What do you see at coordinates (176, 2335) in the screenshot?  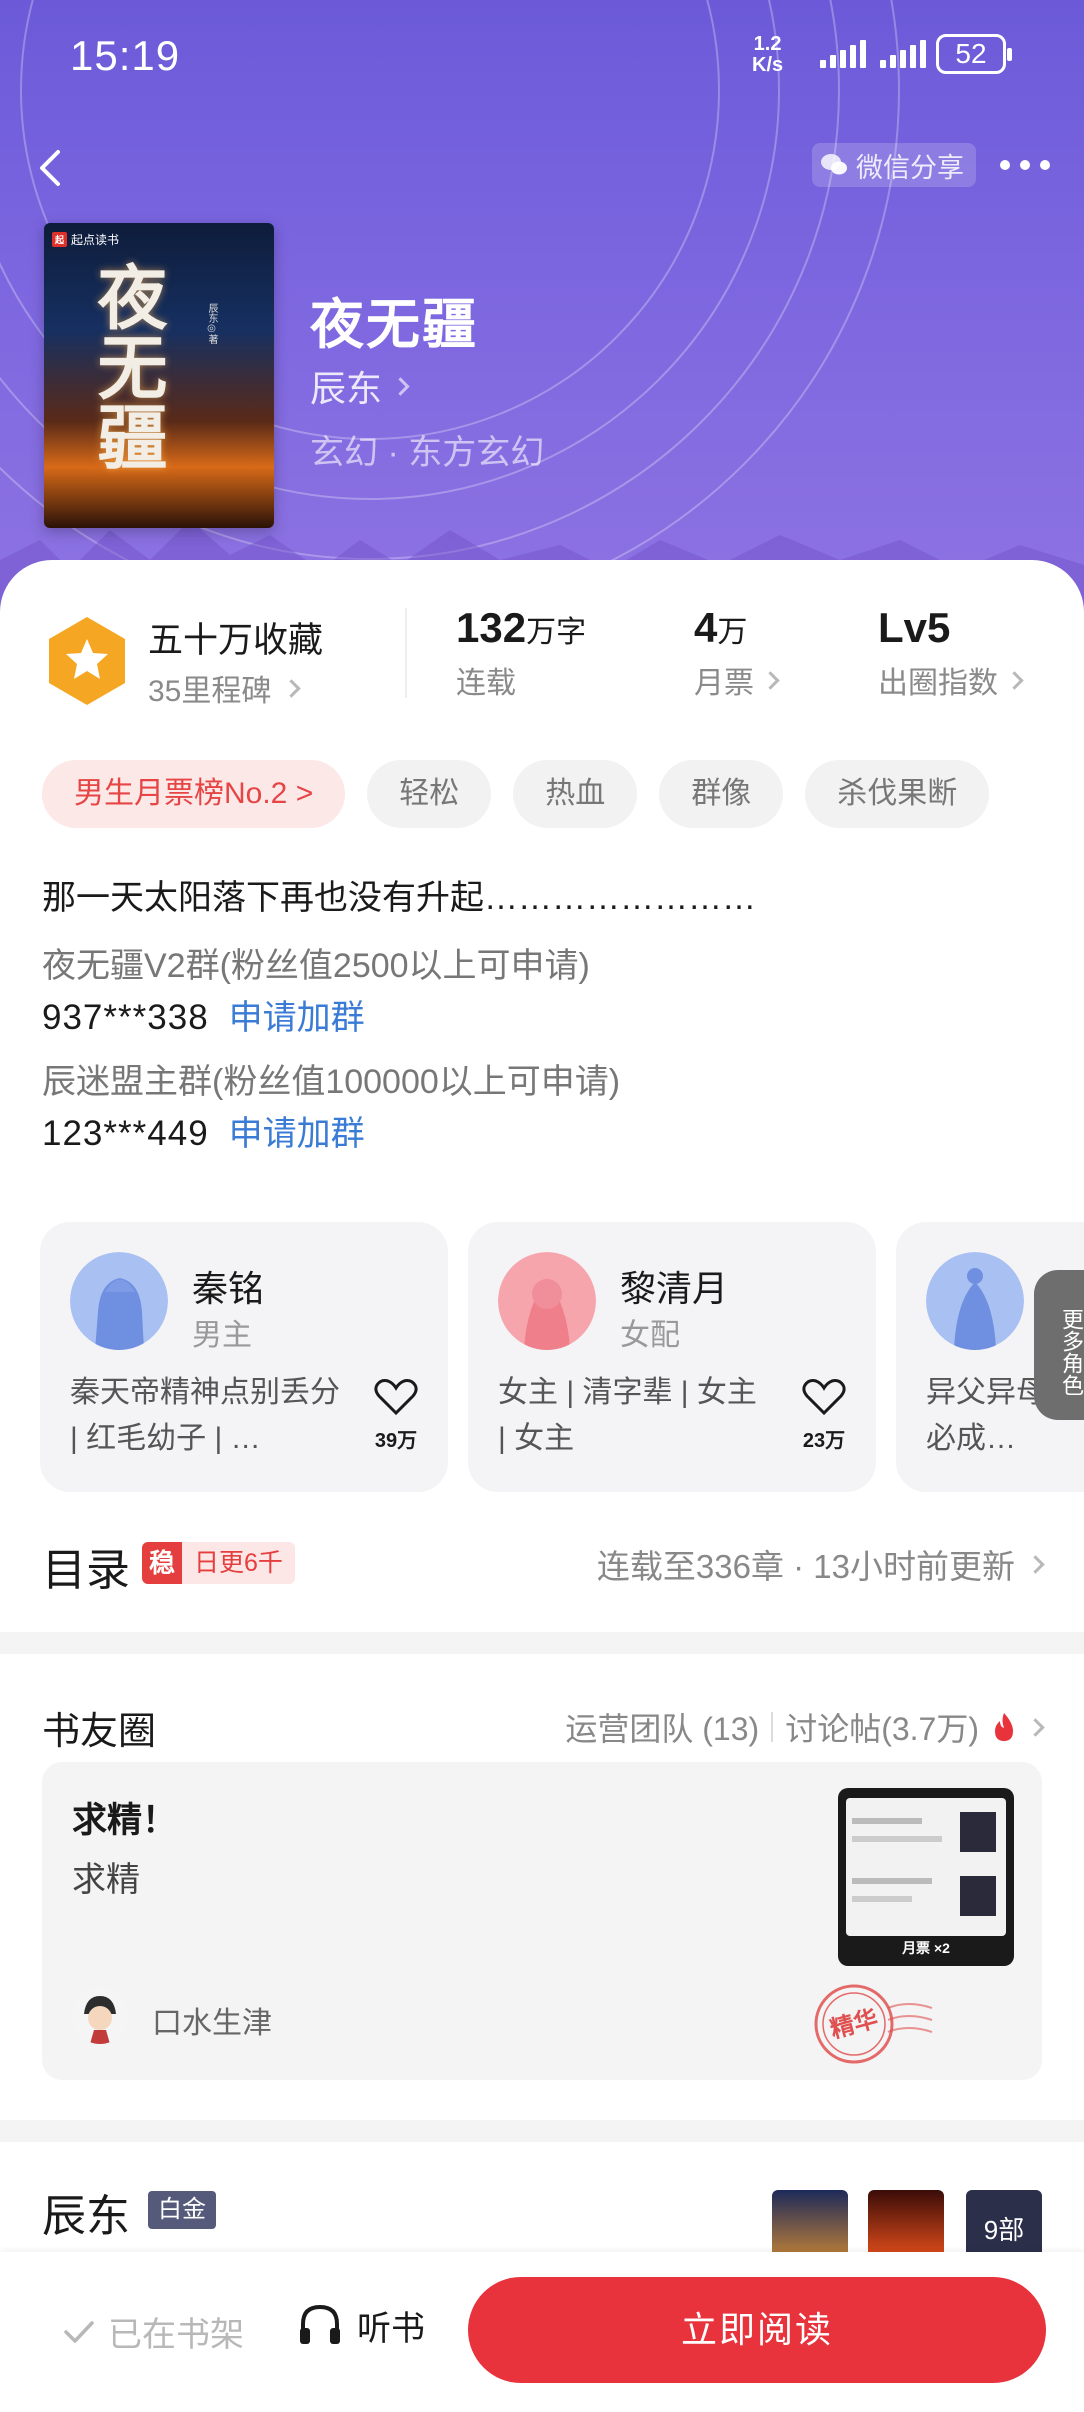 I see `shelf-label: 已在书架` at bounding box center [176, 2335].